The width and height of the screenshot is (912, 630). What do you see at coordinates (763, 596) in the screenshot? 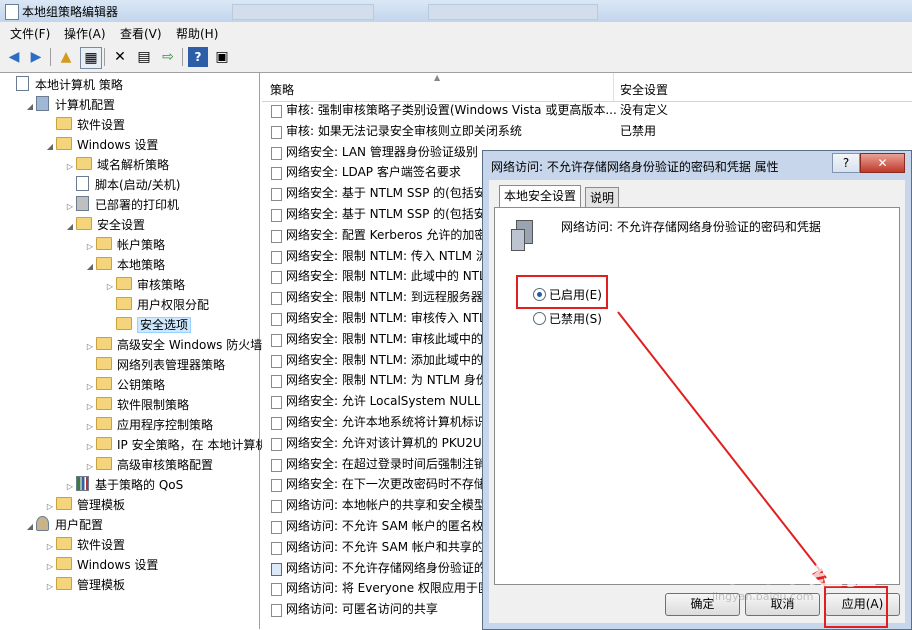
I see `watermark-url: jingyan.baidu.com` at bounding box center [763, 596].